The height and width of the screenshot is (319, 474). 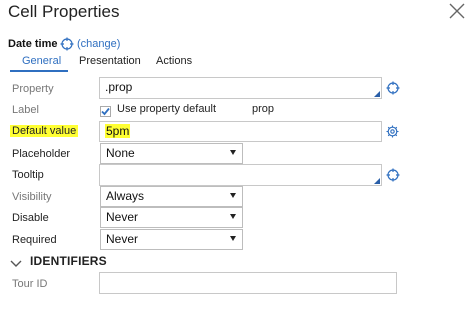 I want to click on placeholder-label: Placeholder, so click(x=41, y=154).